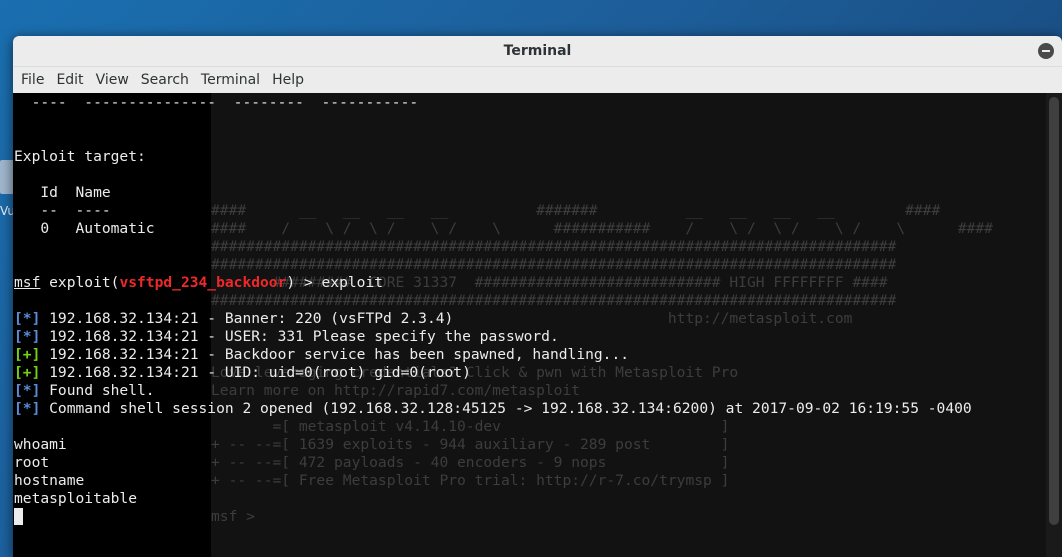 The height and width of the screenshot is (557, 1062). I want to click on cmd-prefix: exploit(, so click(80, 282).